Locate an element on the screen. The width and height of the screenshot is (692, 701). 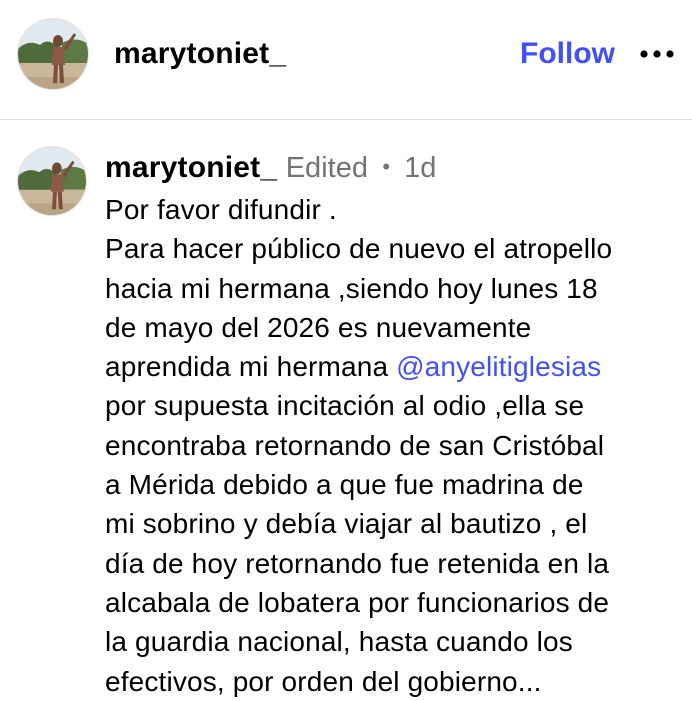
comment-line: hacia mi hermana ,siendo hoy lunes 18 is located at coordinates (351, 288).